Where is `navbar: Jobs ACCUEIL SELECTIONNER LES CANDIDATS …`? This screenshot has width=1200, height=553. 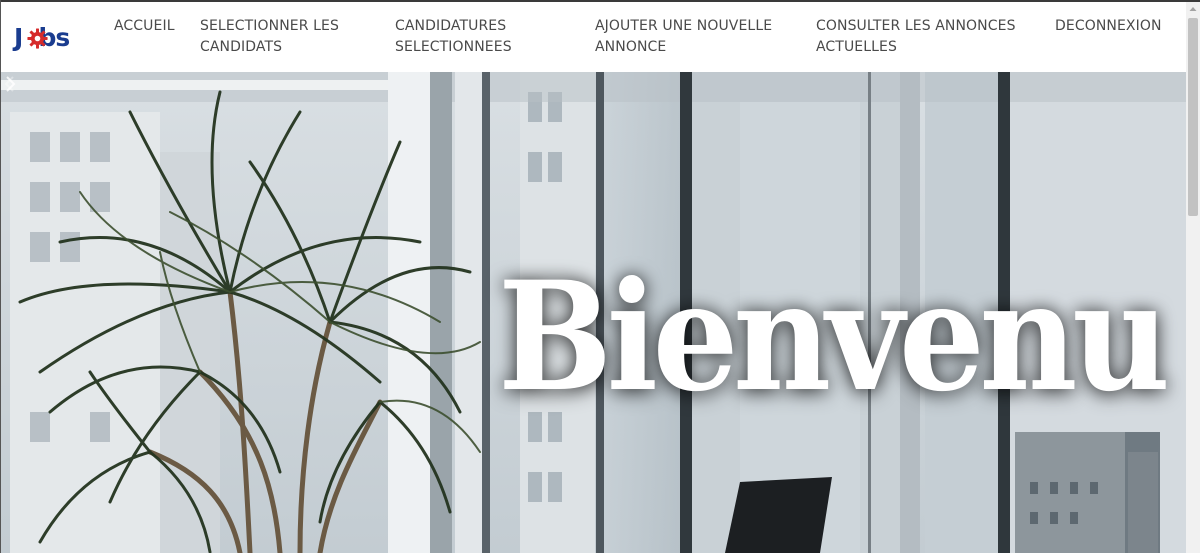
navbar: Jobs ACCUEIL SELECTIONNER LES CANDIDATS … is located at coordinates (593, 37).